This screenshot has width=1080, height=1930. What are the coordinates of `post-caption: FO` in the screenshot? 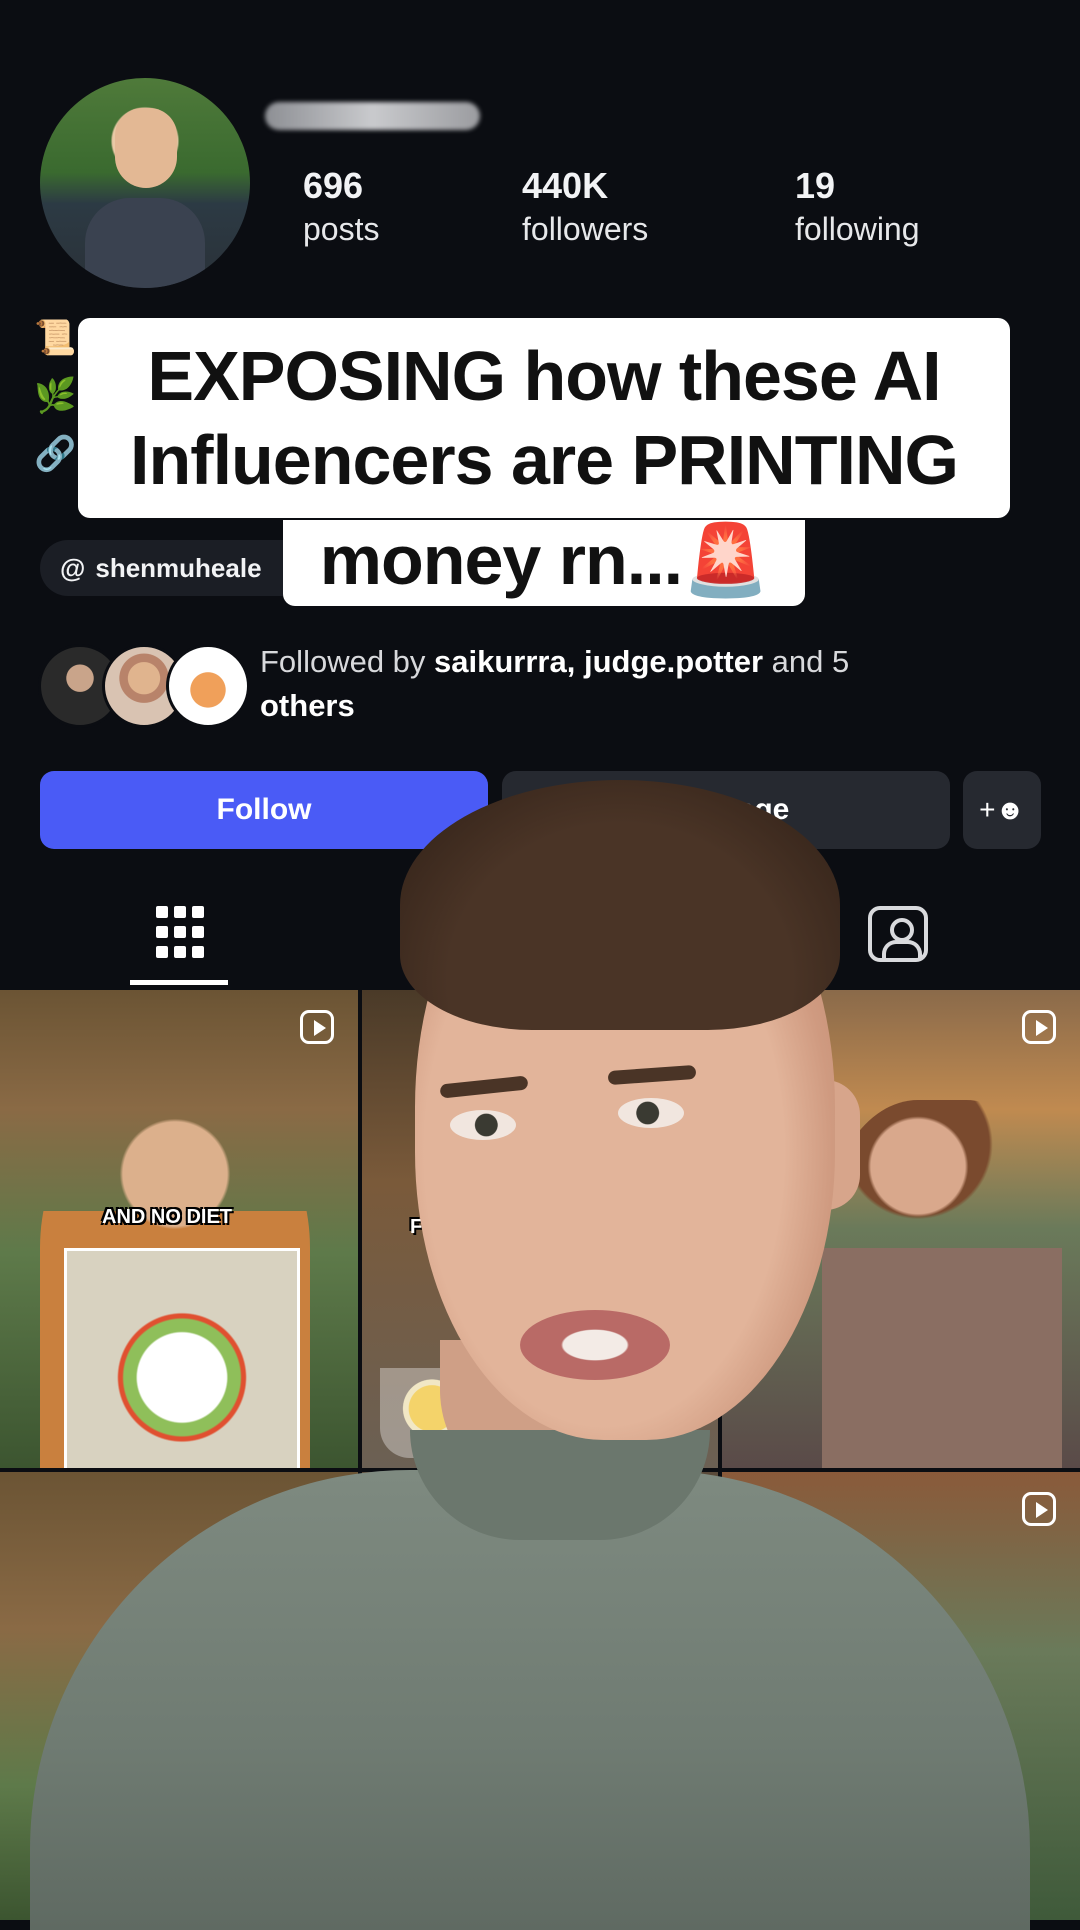 It's located at (424, 1227).